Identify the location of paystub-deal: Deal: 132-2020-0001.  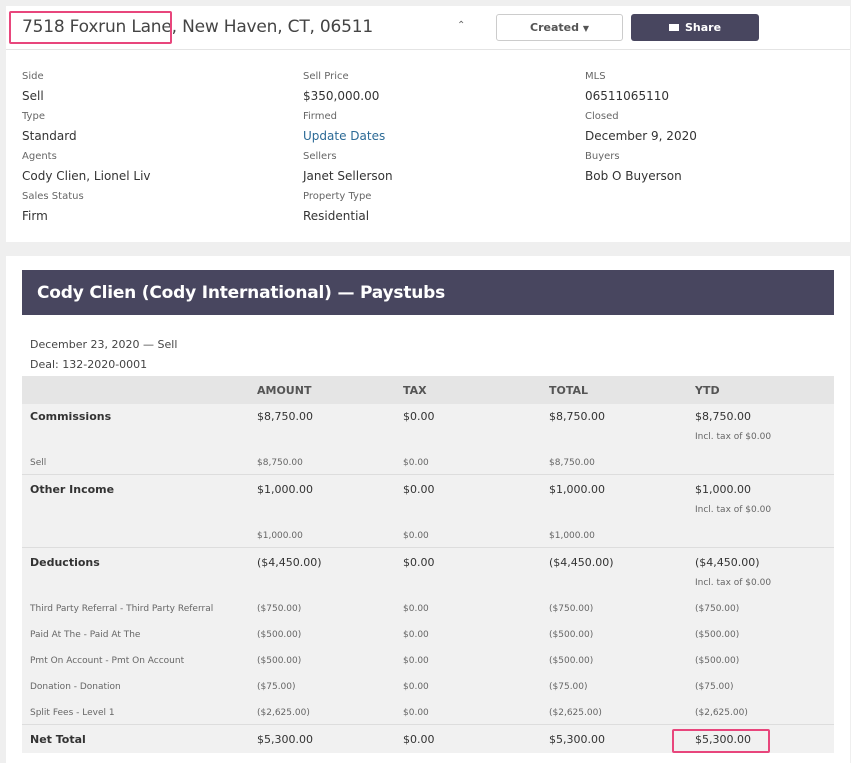
(89, 364).